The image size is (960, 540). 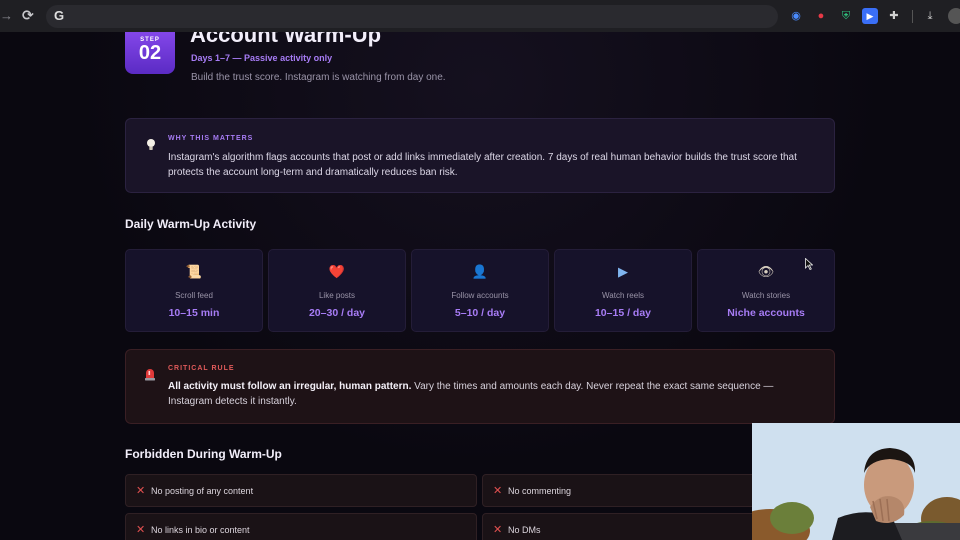 What do you see at coordinates (200, 530) in the screenshot?
I see `forbidden-item-label: No links in bio or content` at bounding box center [200, 530].